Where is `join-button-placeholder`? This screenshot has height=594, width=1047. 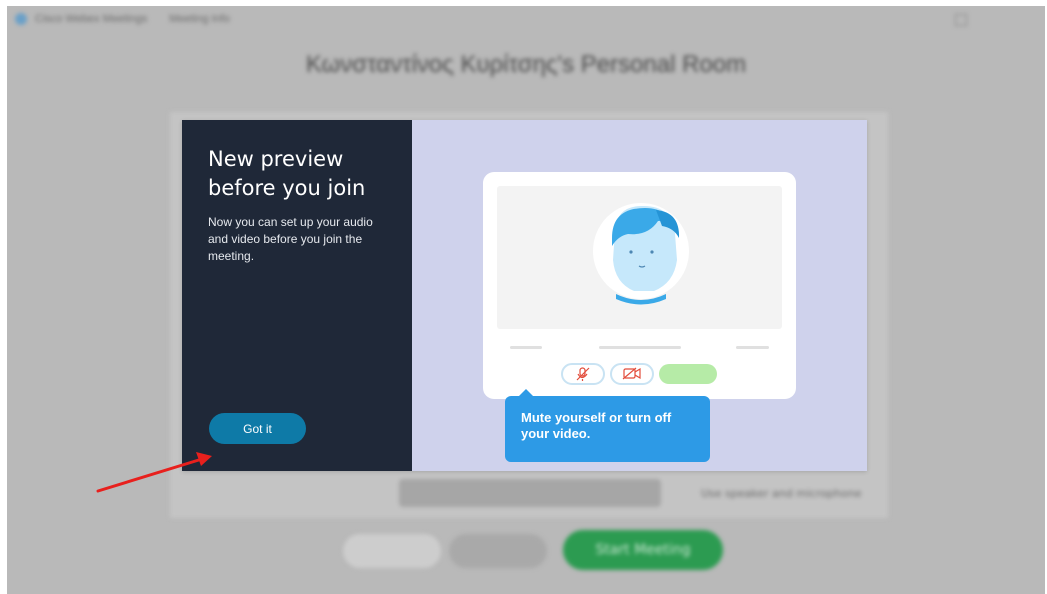
join-button-placeholder is located at coordinates (688, 374).